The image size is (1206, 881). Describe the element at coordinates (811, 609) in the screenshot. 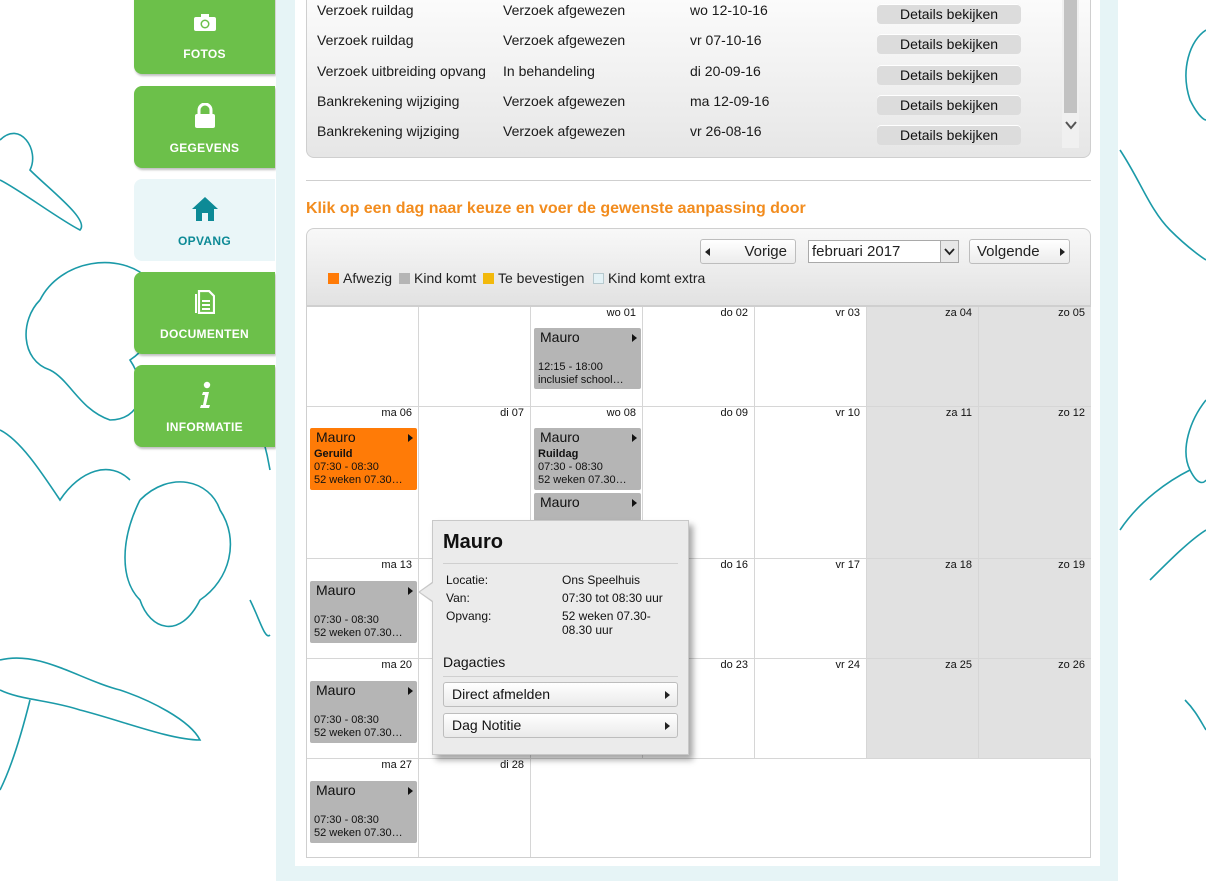

I see `calendar-day-vr17: vr 17` at that location.